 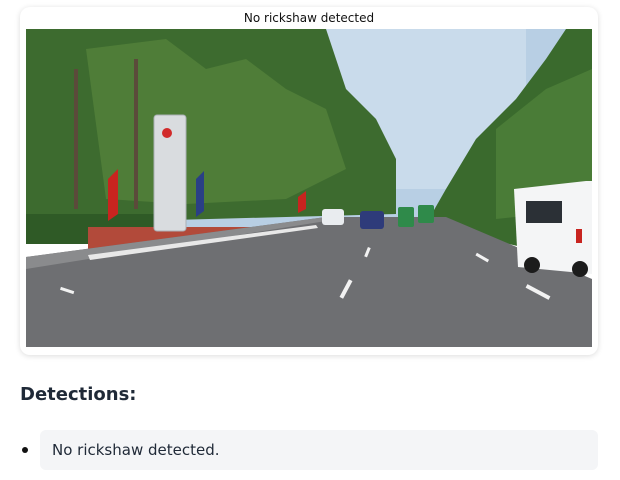 I want to click on detections-list: No rickshaw detected., so click(x=309, y=450).